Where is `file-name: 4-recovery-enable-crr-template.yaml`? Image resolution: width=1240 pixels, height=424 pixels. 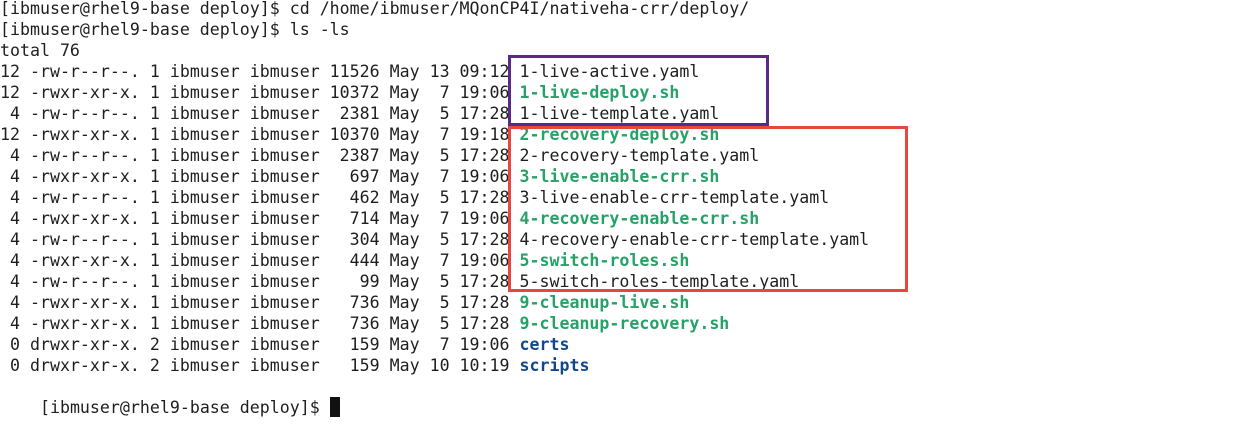 file-name: 4-recovery-enable-crr-template.yaml is located at coordinates (694, 239).